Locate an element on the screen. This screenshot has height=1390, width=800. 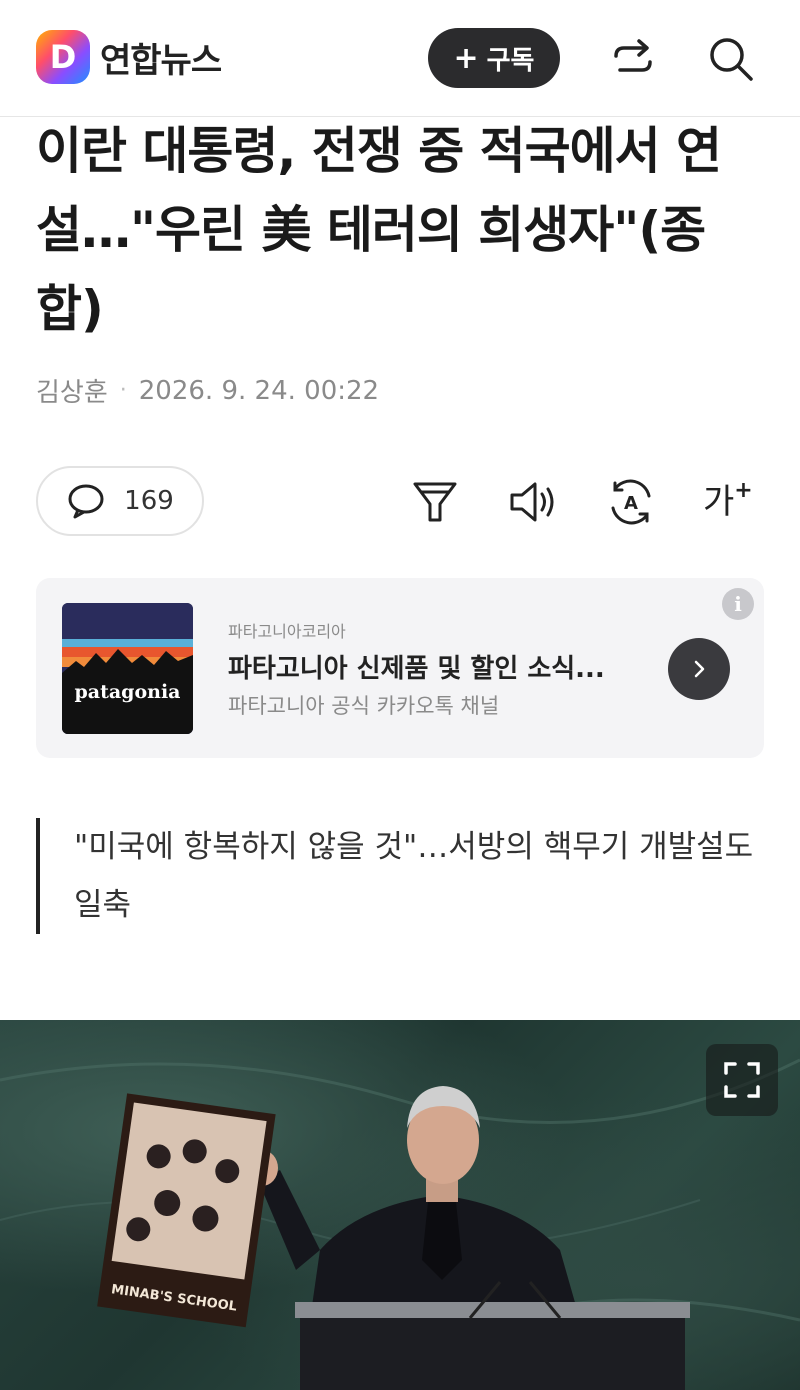
top-header: D 연합뉴스 + 구독 is located at coordinates (400, 58).